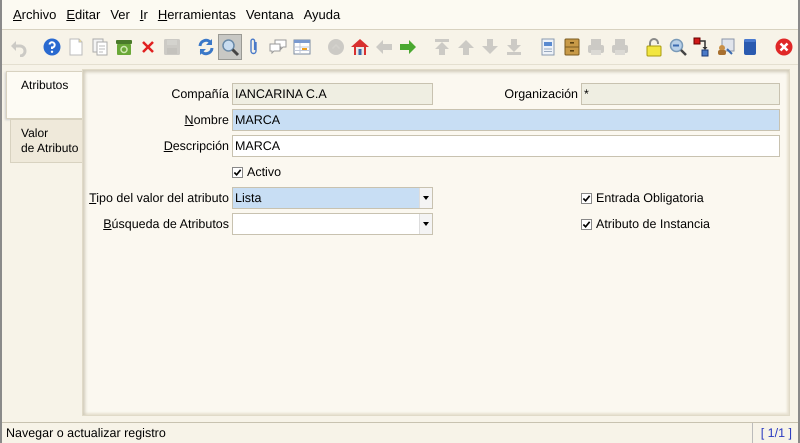 This screenshot has height=443, width=800. Describe the element at coordinates (165, 224) in the screenshot. I see `field-label: Búsqueda de Atributos` at that location.